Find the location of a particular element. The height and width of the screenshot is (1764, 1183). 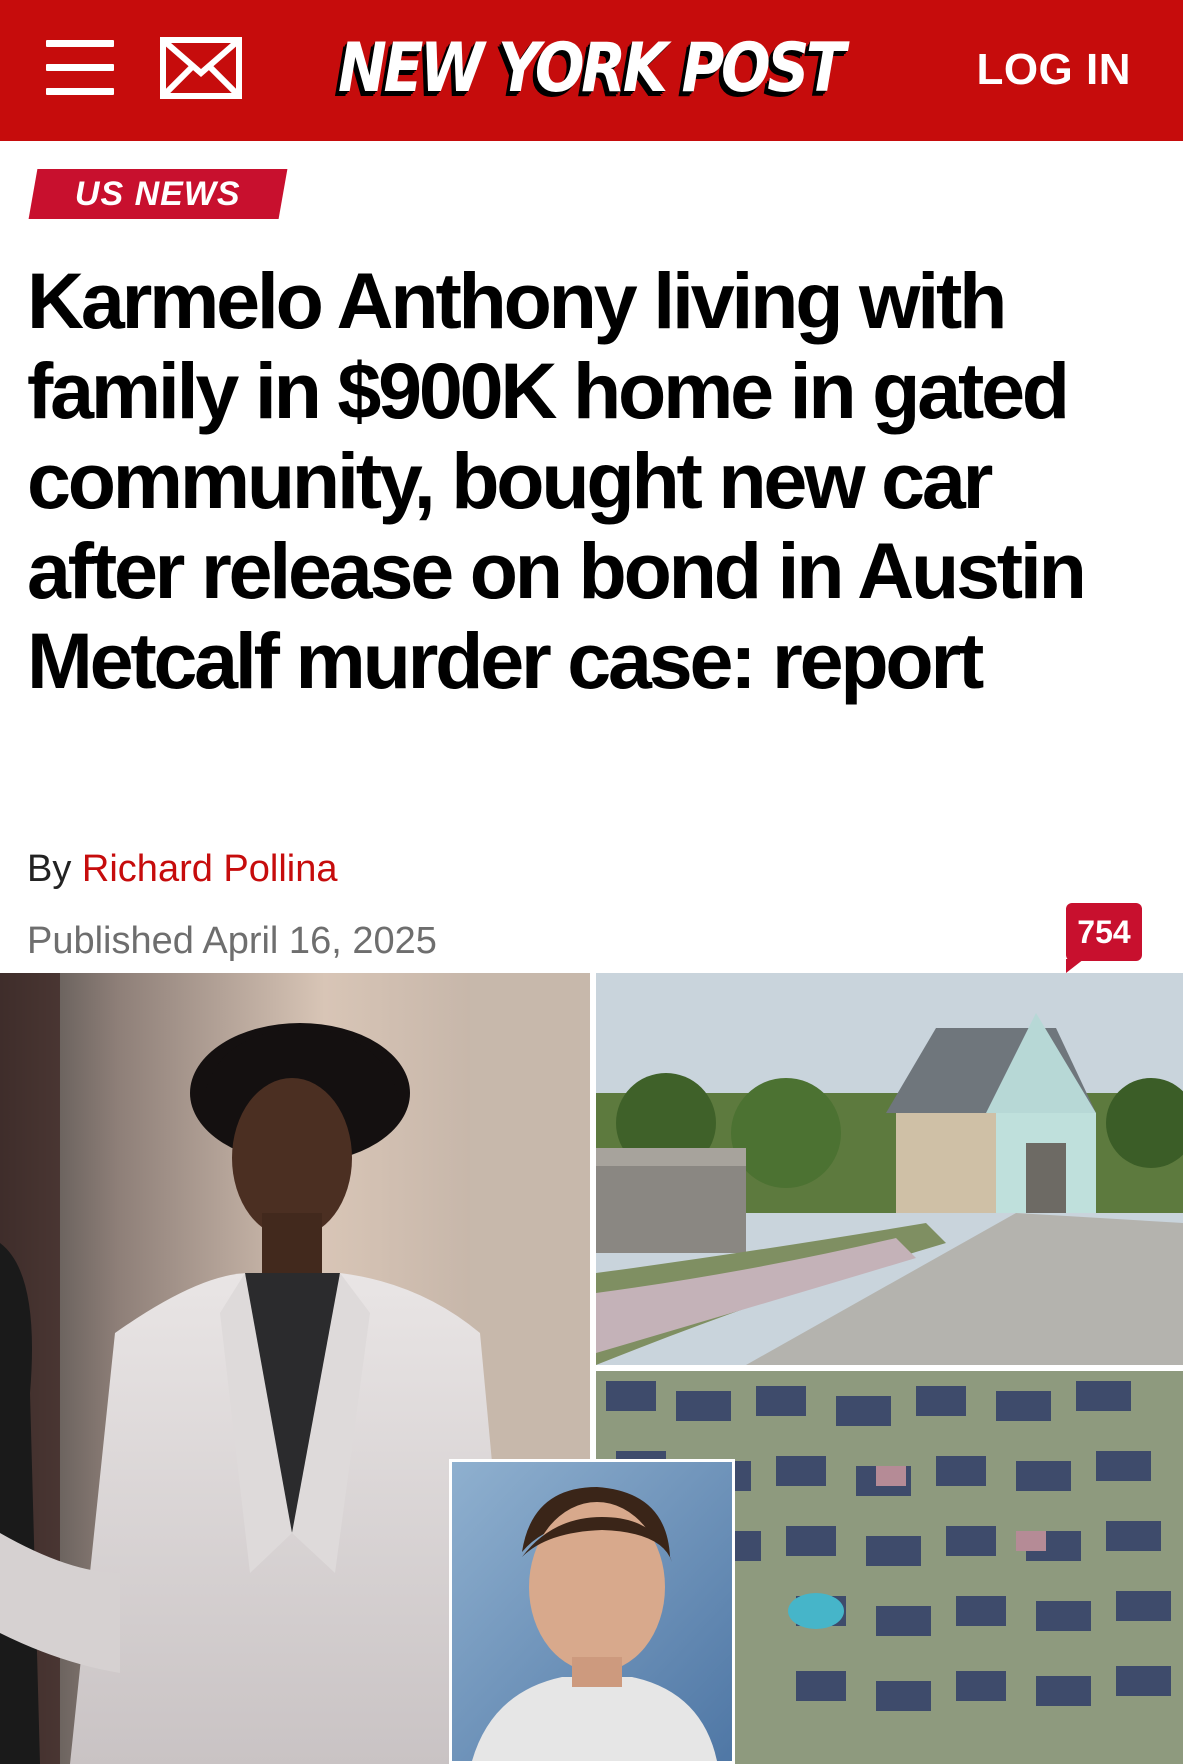

author-link: Richard Pollina is located at coordinates (210, 869).